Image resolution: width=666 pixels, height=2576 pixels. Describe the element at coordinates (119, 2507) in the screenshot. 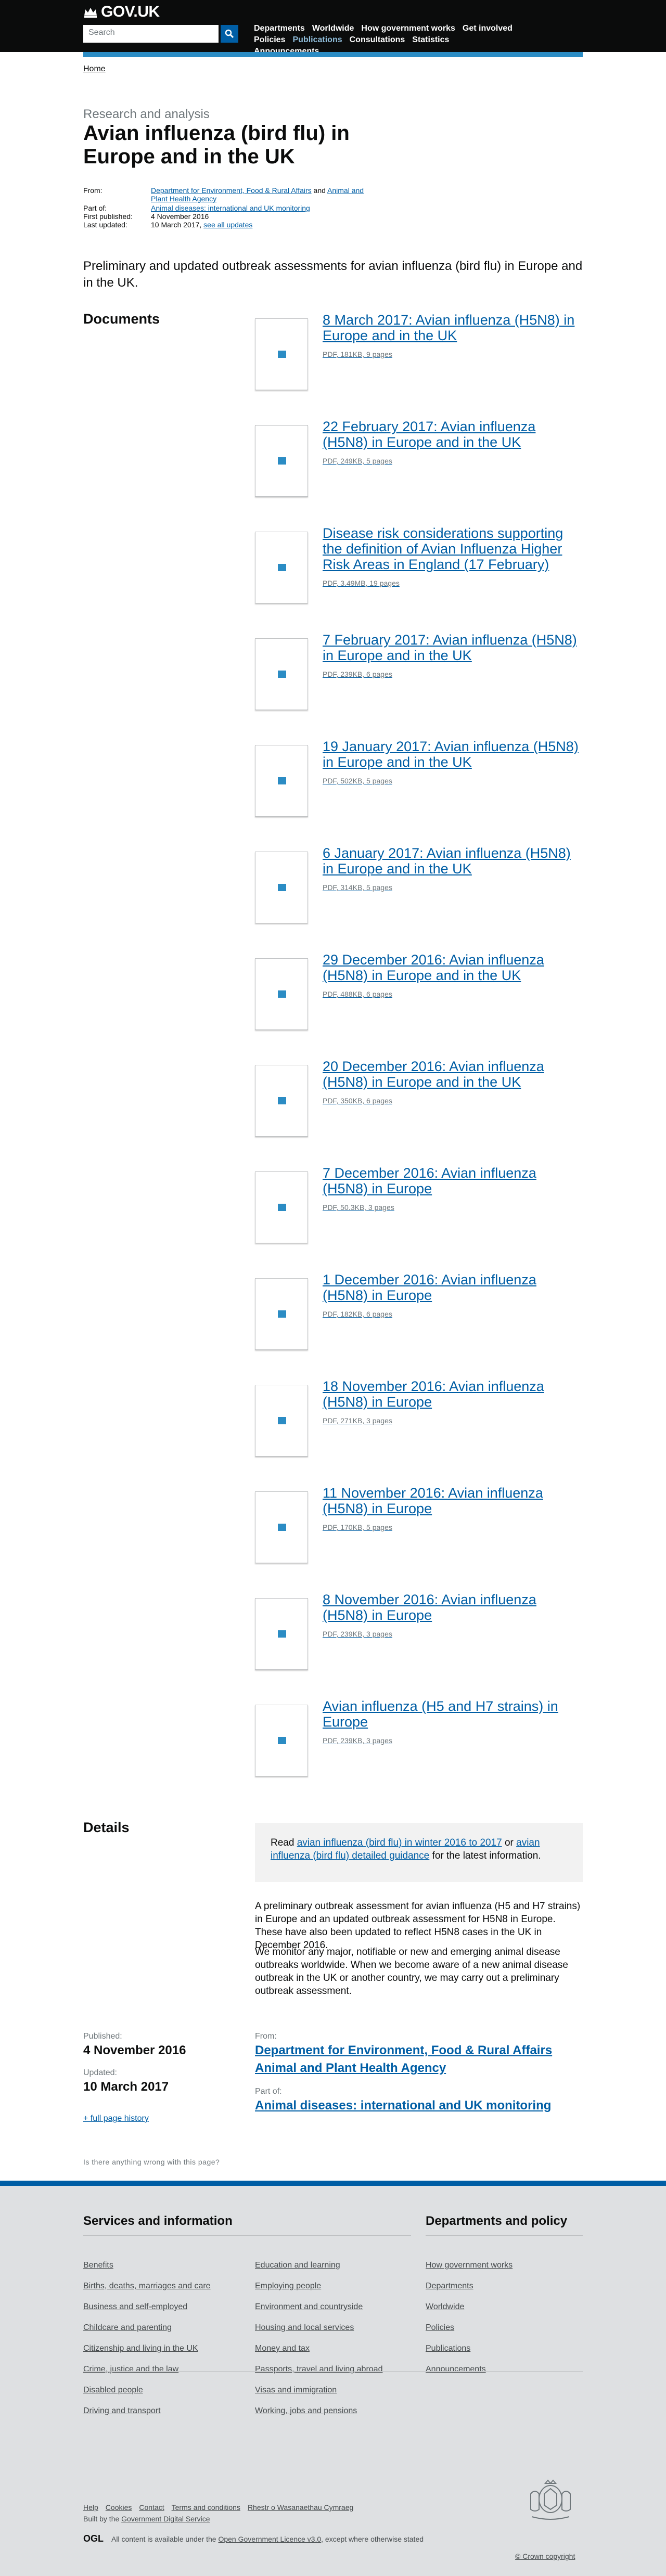

I see `footer-cookies-link: Cookies` at that location.